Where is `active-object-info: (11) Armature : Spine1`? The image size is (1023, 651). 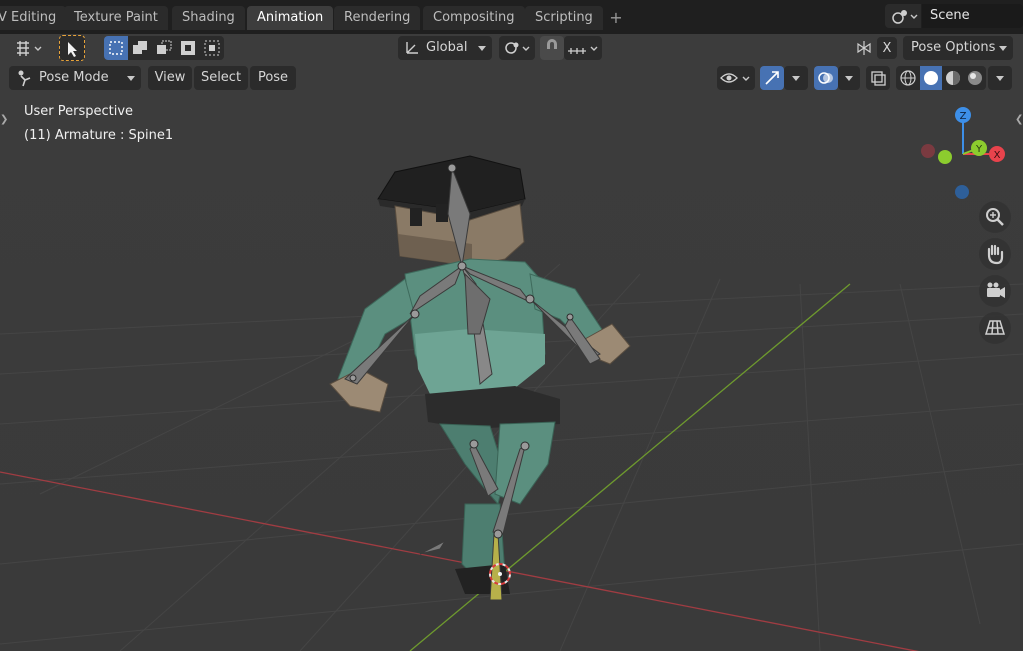 active-object-info: (11) Armature : Spine1 is located at coordinates (99, 135).